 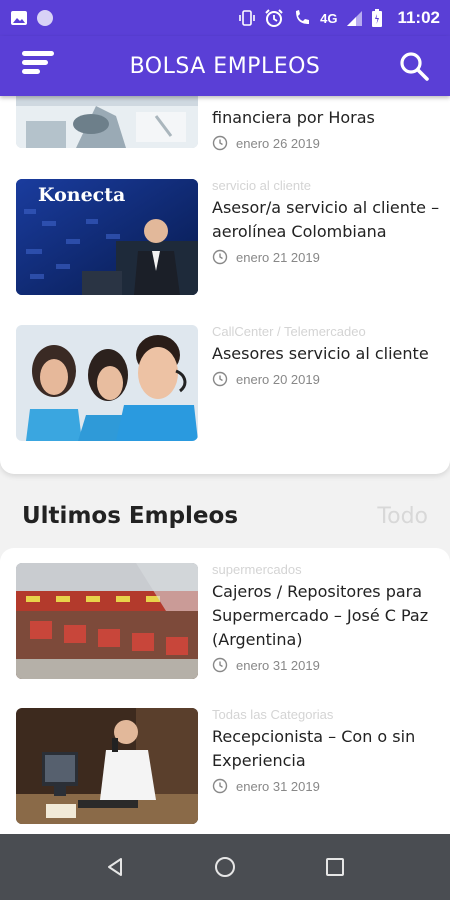 What do you see at coordinates (303, 17) in the screenshot?
I see `wifi-call-icon` at bounding box center [303, 17].